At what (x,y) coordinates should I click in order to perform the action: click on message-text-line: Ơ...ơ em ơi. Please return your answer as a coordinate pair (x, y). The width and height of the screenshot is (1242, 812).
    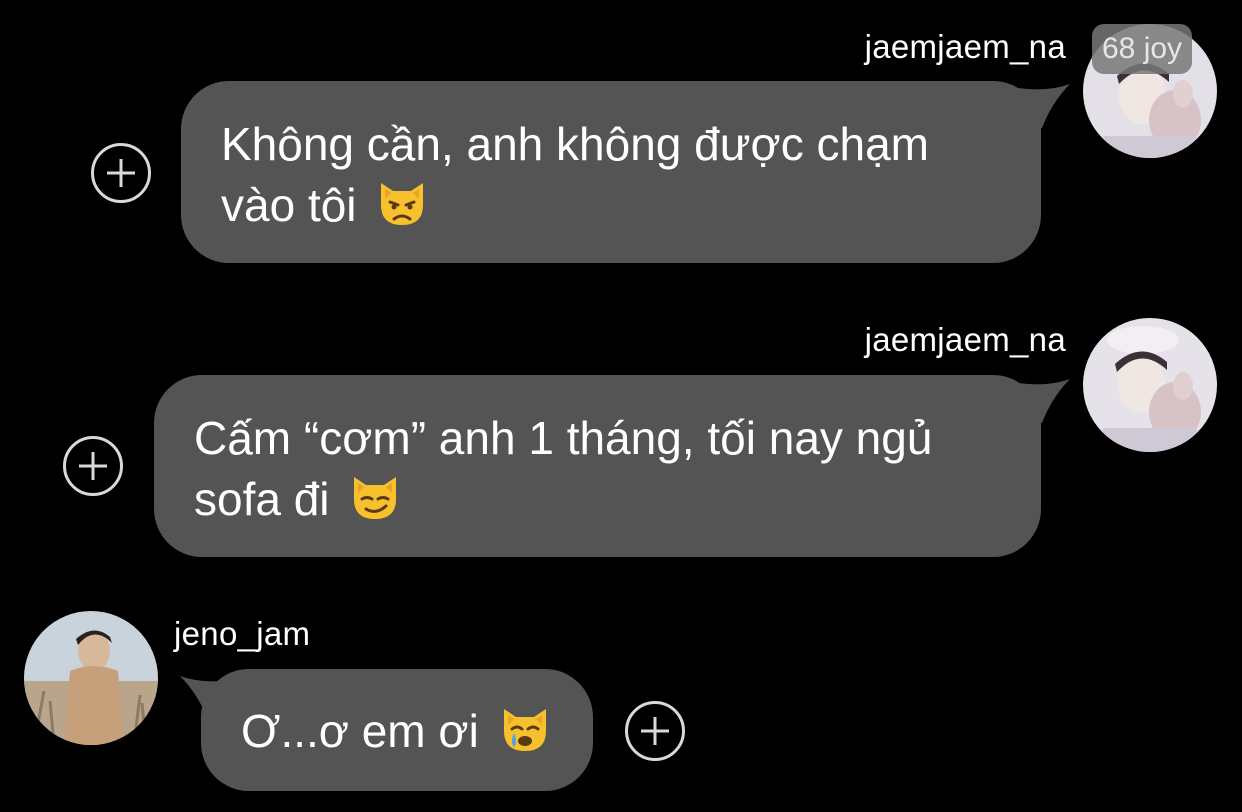
    Looking at the image, I should click on (397, 735).